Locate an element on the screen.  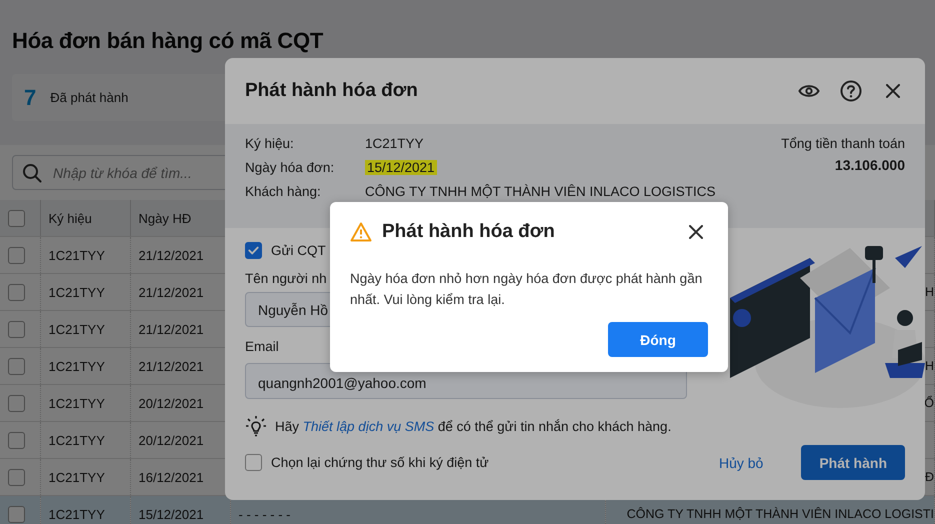
send-checkbox is located at coordinates (253, 250).